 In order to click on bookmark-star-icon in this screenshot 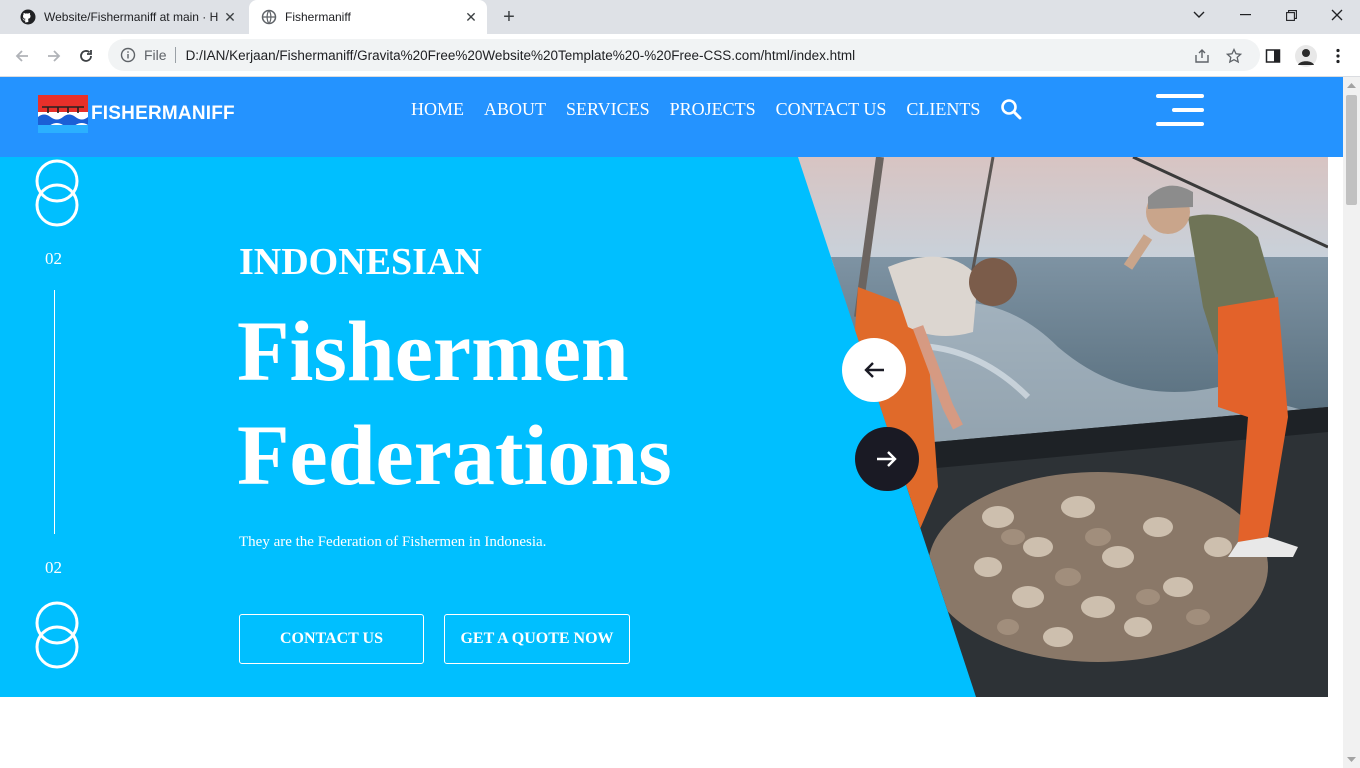, I will do `click(1234, 56)`.